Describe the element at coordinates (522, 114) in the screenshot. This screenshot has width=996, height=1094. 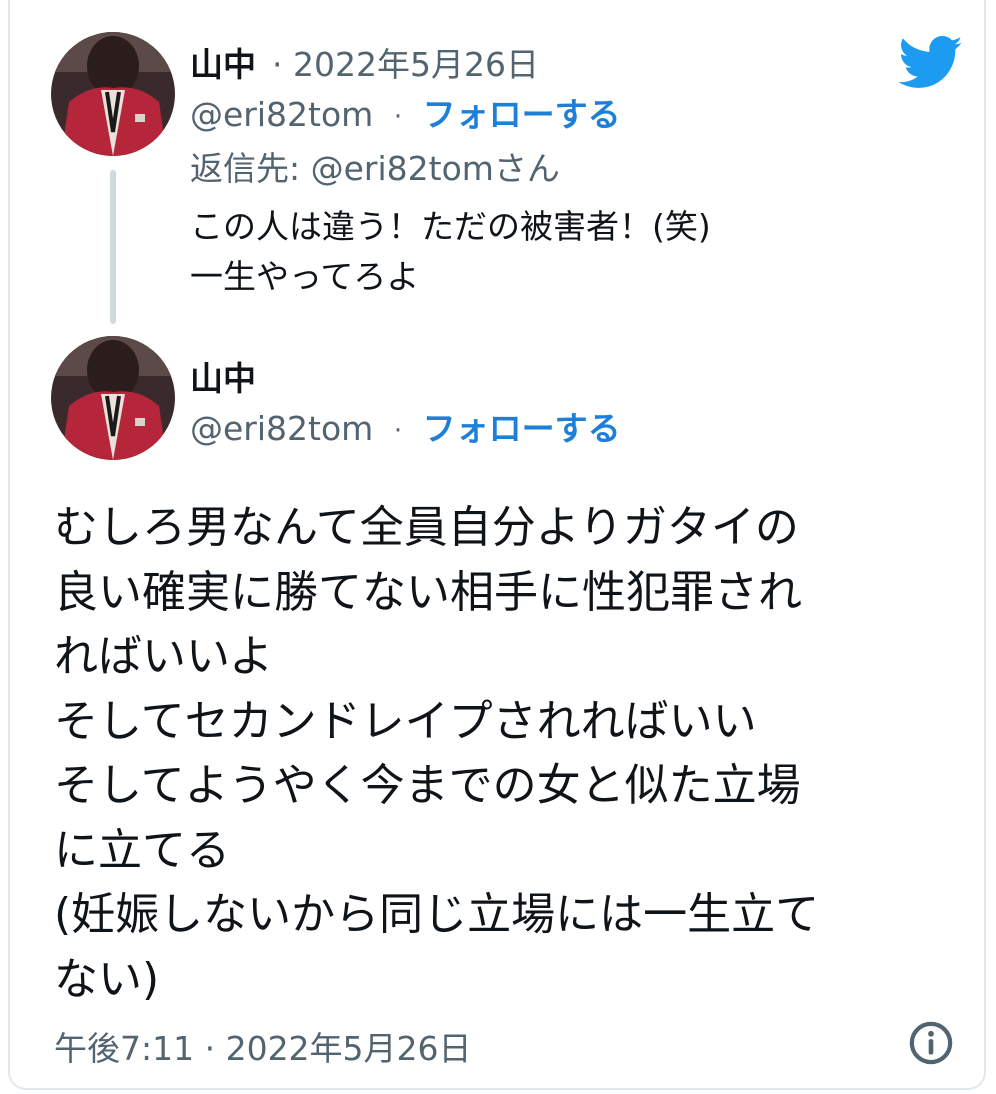
I see `reply-follow-button: フォローする` at that location.